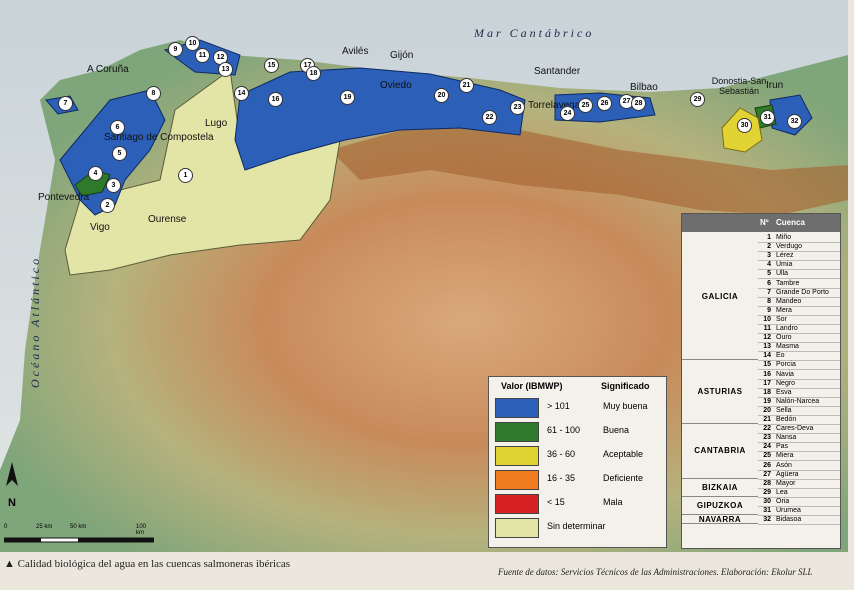 Image resolution: width=854 pixels, height=590 pixels. What do you see at coordinates (613, 502) in the screenshot?
I see `legend-meaning: Mala` at bounding box center [613, 502].